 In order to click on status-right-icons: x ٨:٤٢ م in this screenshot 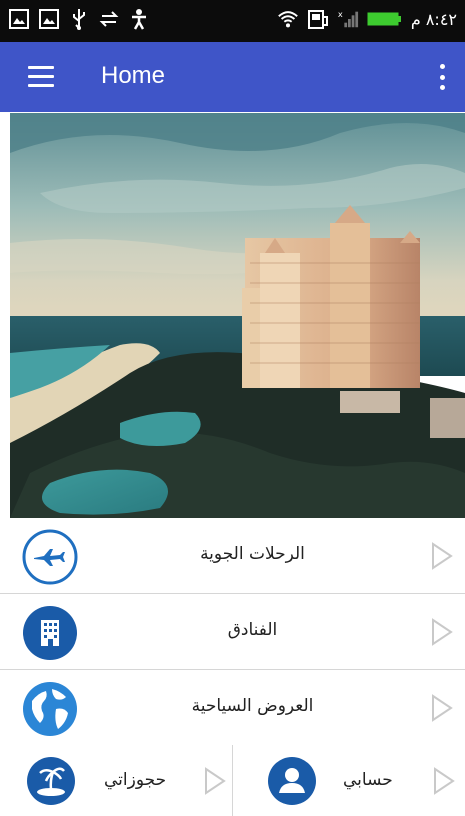, I will do `click(367, 19)`.